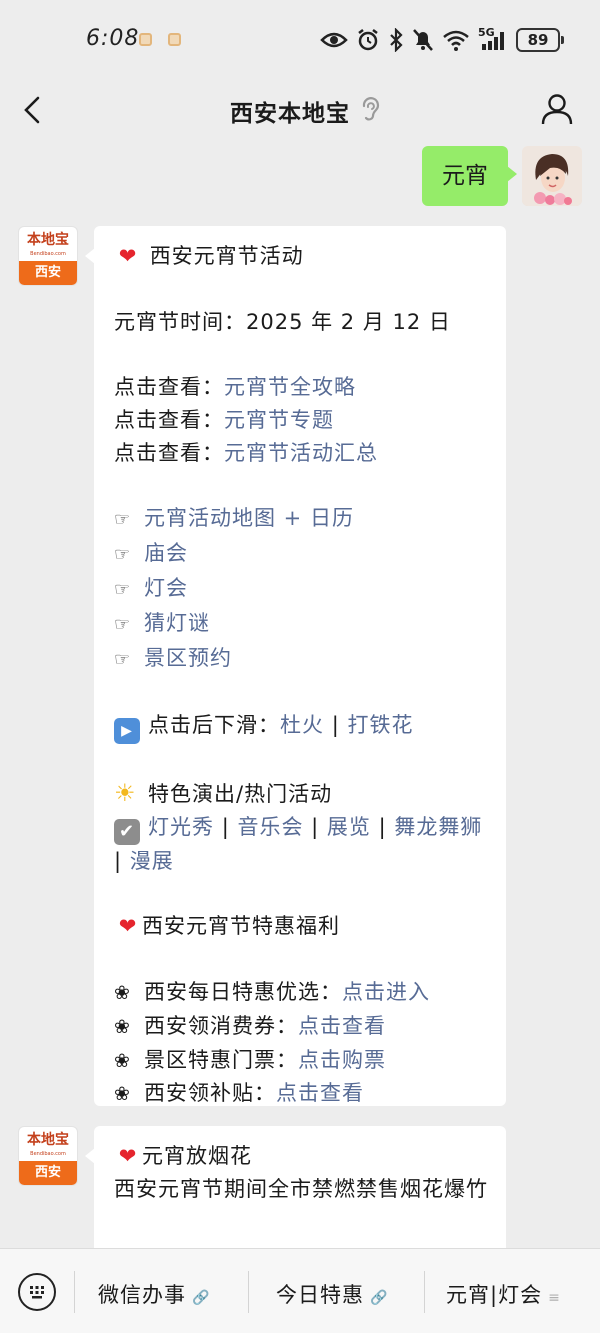  I want to click on status-icons: 5G 89, so click(442, 40).